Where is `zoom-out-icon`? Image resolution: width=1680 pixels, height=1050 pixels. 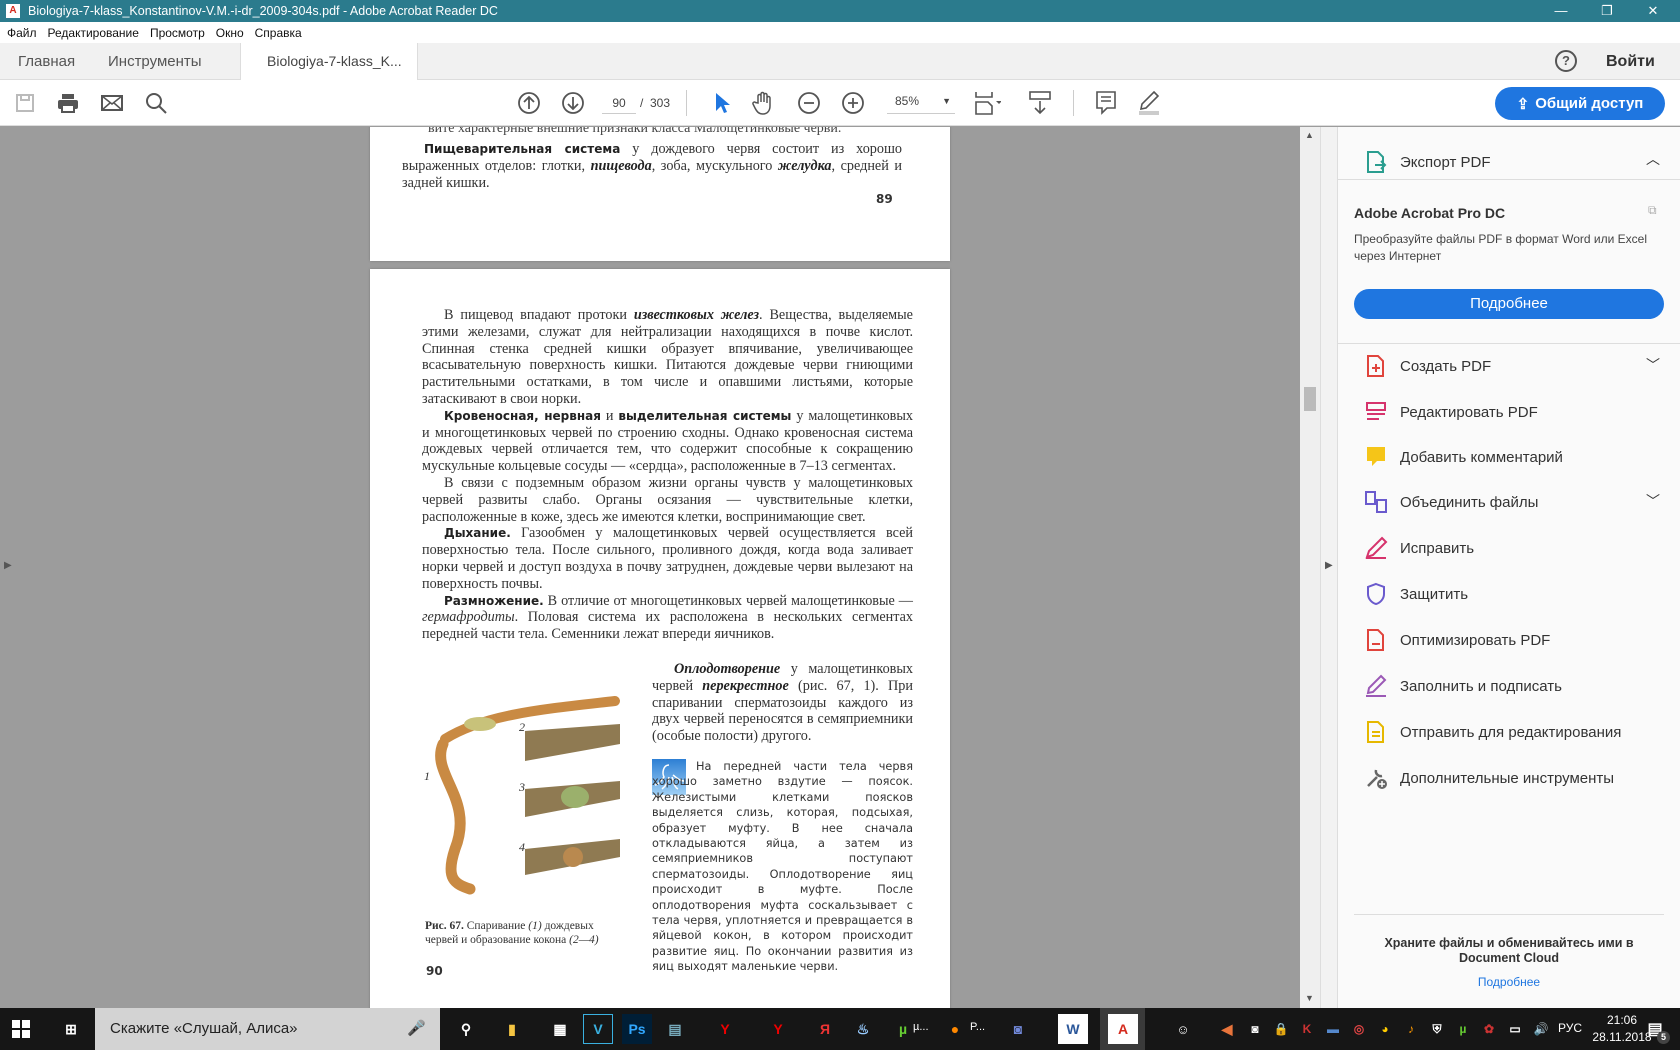 zoom-out-icon is located at coordinates (809, 103).